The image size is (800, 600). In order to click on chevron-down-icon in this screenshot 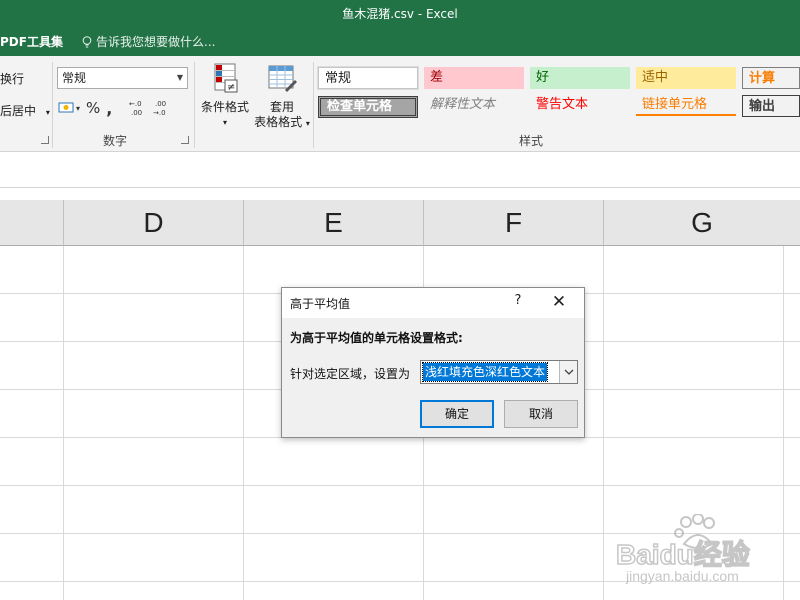, I will do `click(569, 372)`.